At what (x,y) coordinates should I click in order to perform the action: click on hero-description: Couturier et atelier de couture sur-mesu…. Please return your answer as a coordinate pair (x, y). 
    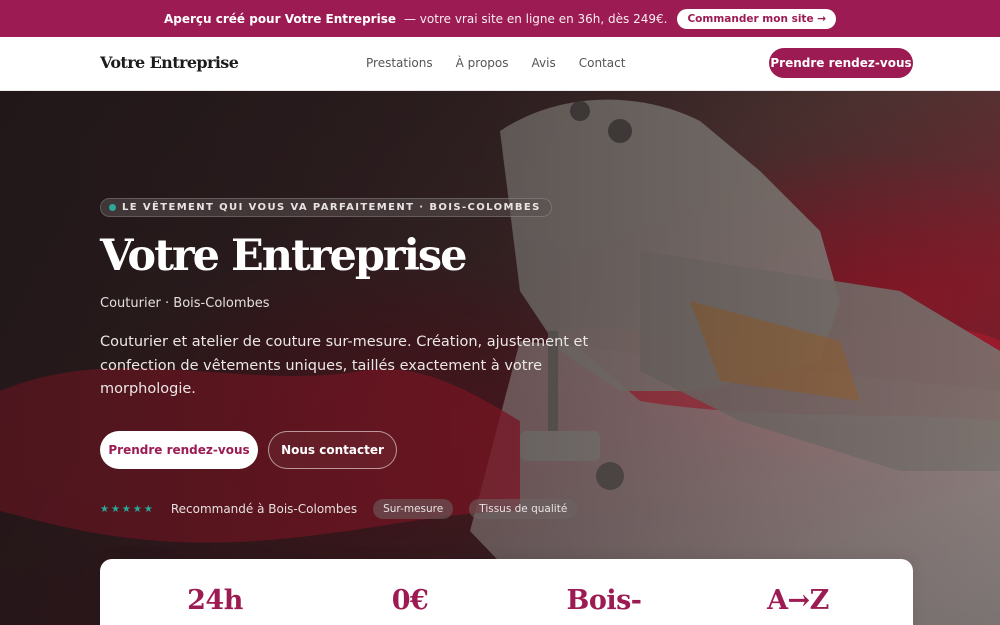
    Looking at the image, I should click on (344, 365).